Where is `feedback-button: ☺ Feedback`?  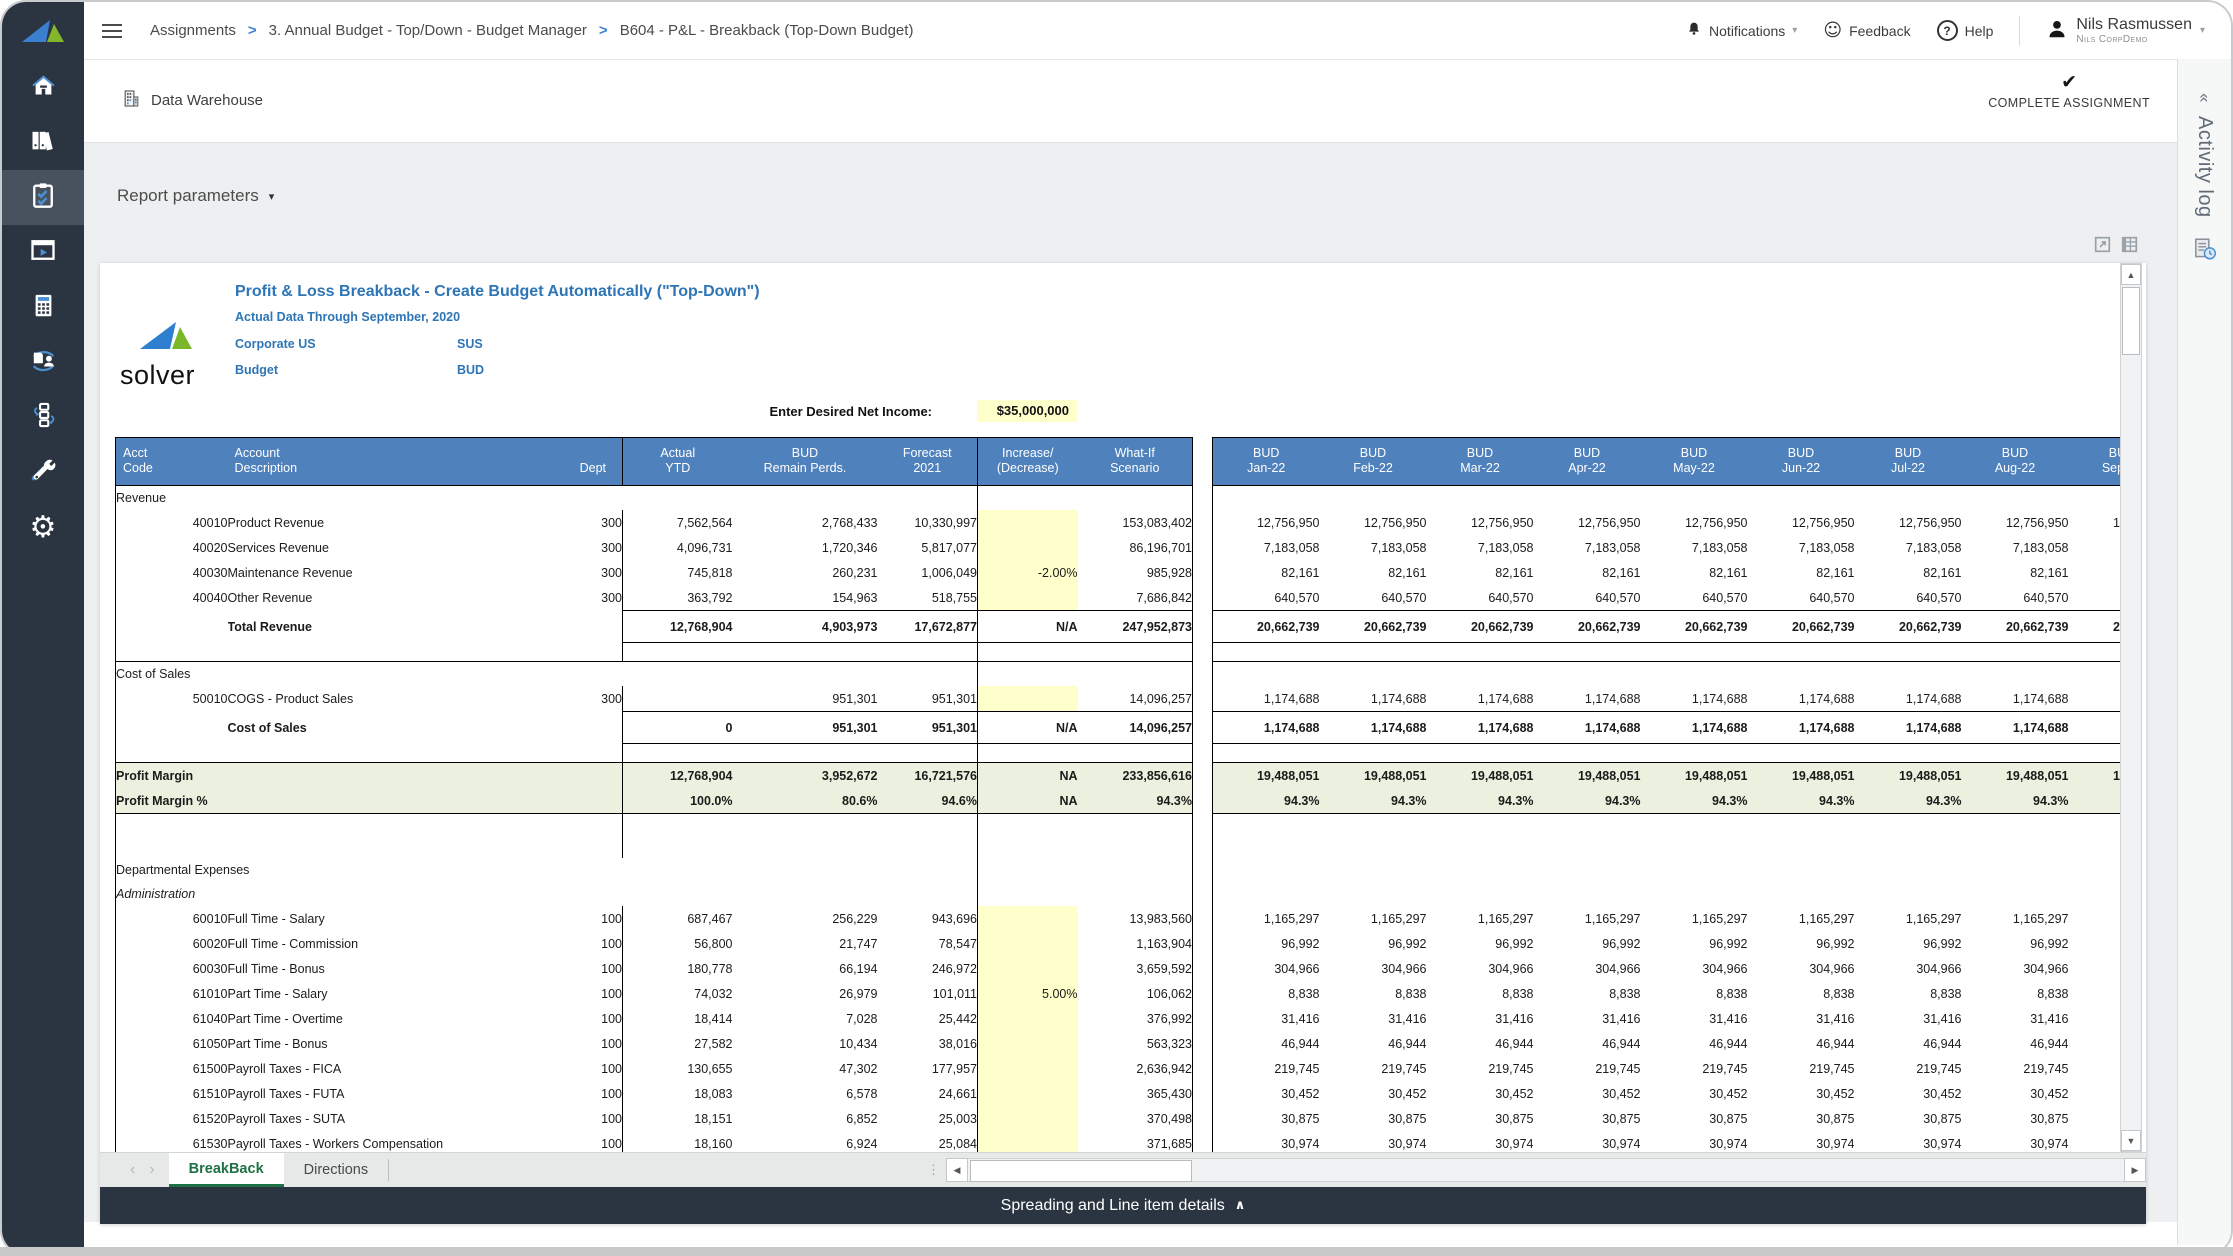
feedback-button: ☺ Feedback is located at coordinates (1866, 30).